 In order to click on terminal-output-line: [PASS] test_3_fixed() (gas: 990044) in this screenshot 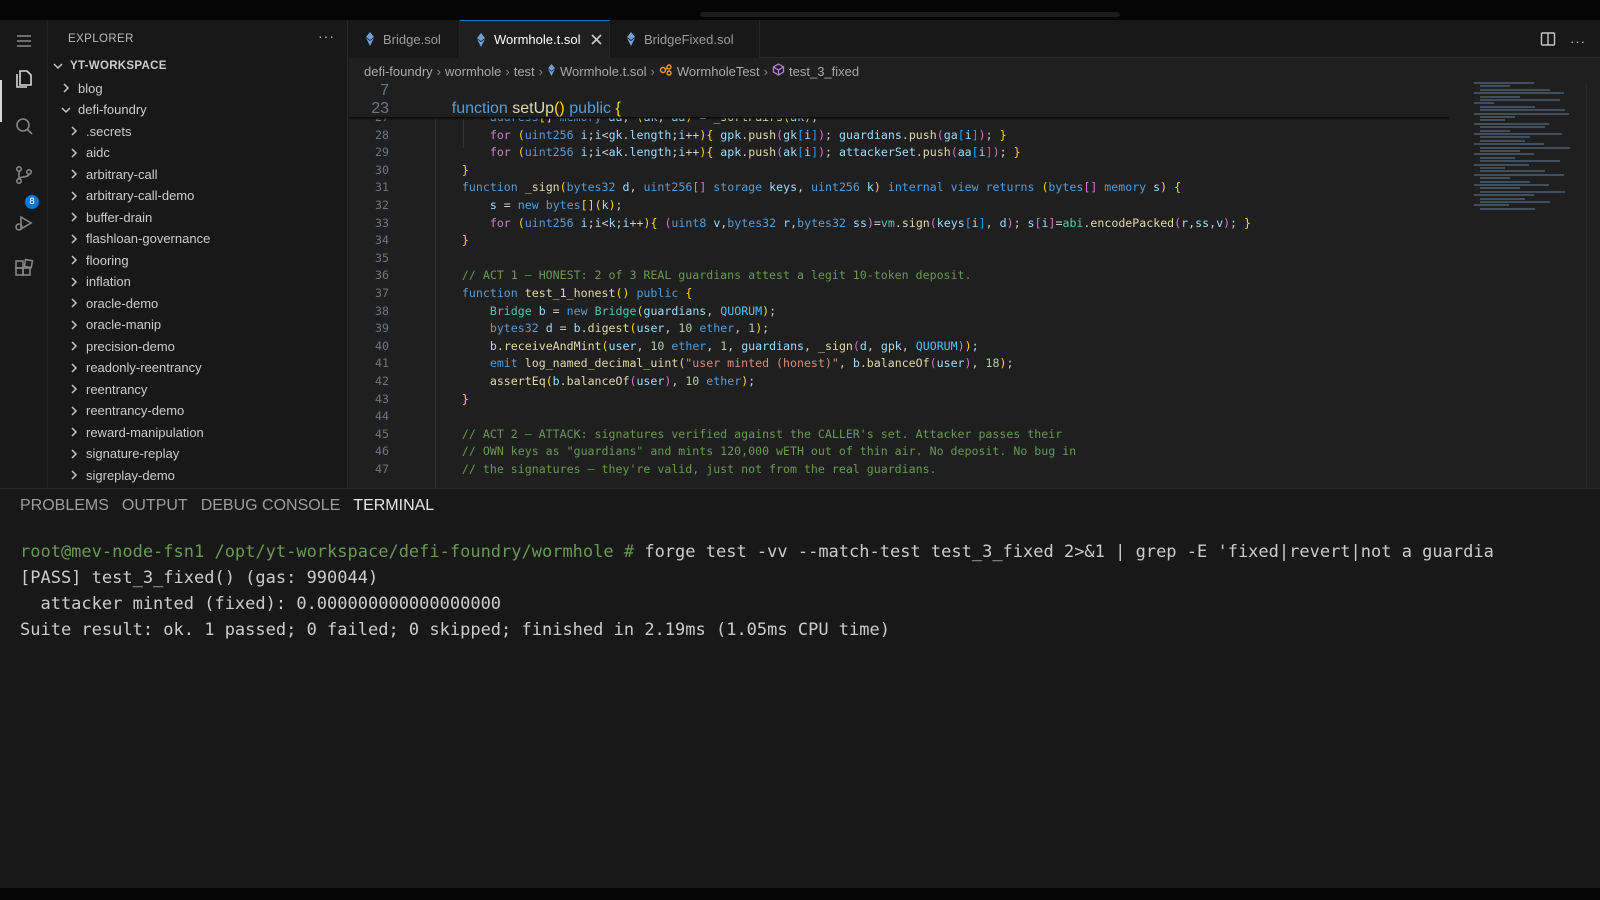, I will do `click(199, 578)`.